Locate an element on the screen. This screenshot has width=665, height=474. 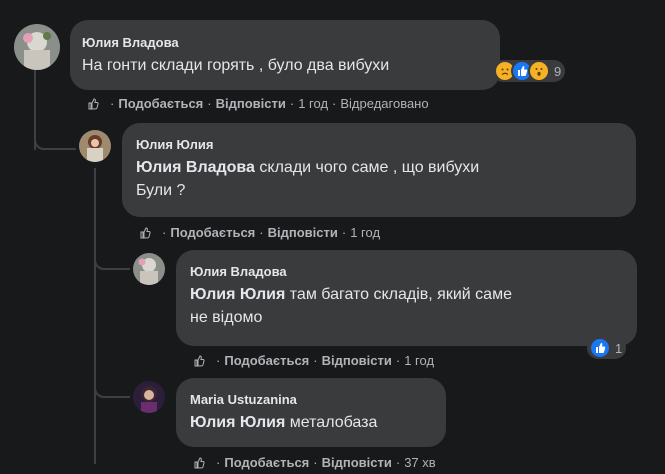
mention-link: Юлия Владова is located at coordinates (195, 167).